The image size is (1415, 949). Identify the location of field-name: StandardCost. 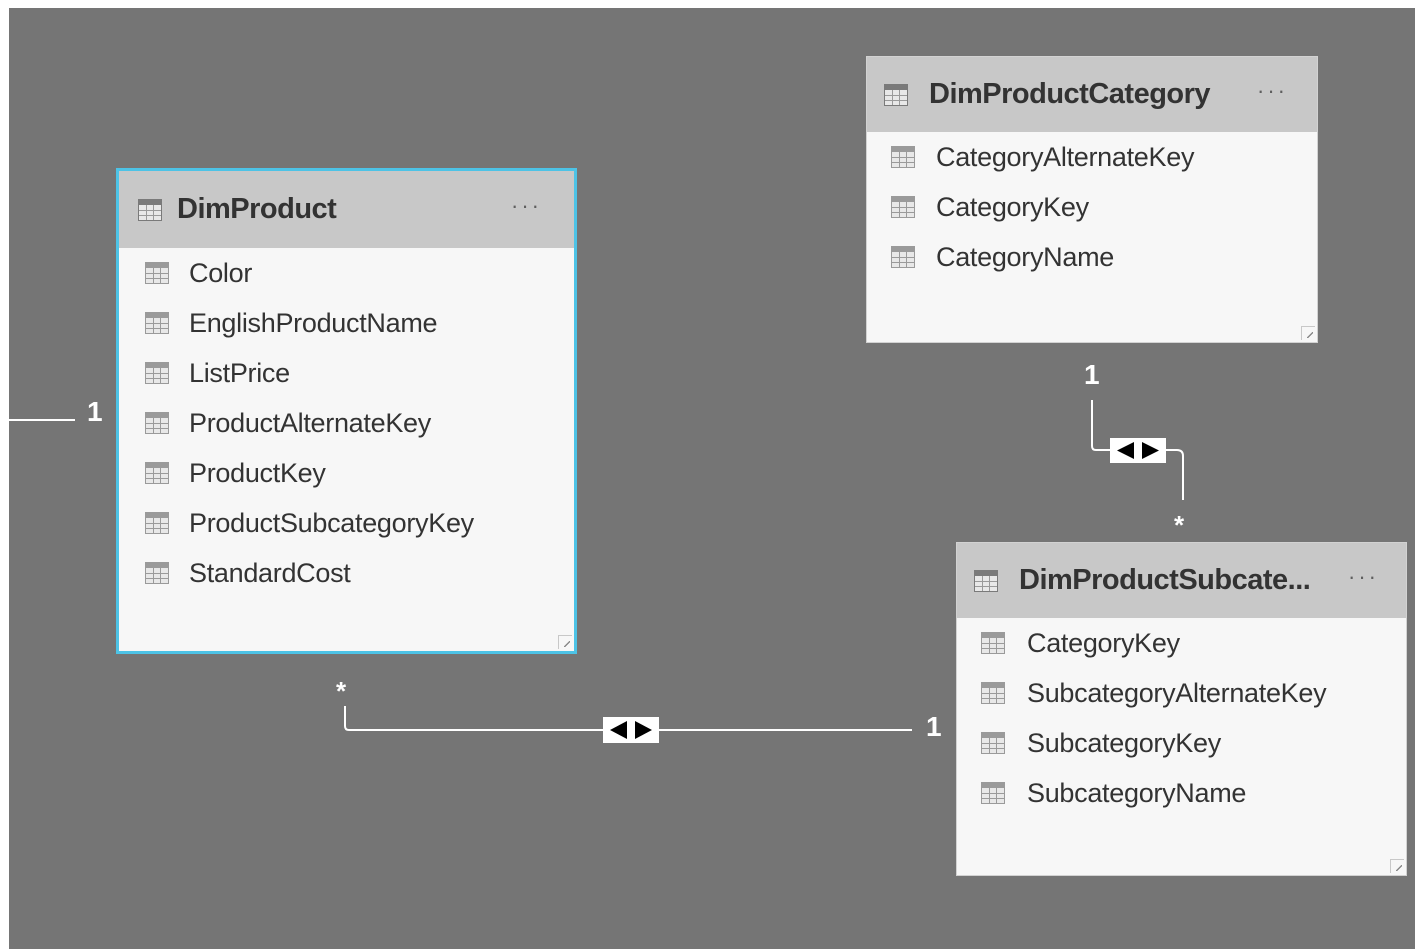
(270, 572).